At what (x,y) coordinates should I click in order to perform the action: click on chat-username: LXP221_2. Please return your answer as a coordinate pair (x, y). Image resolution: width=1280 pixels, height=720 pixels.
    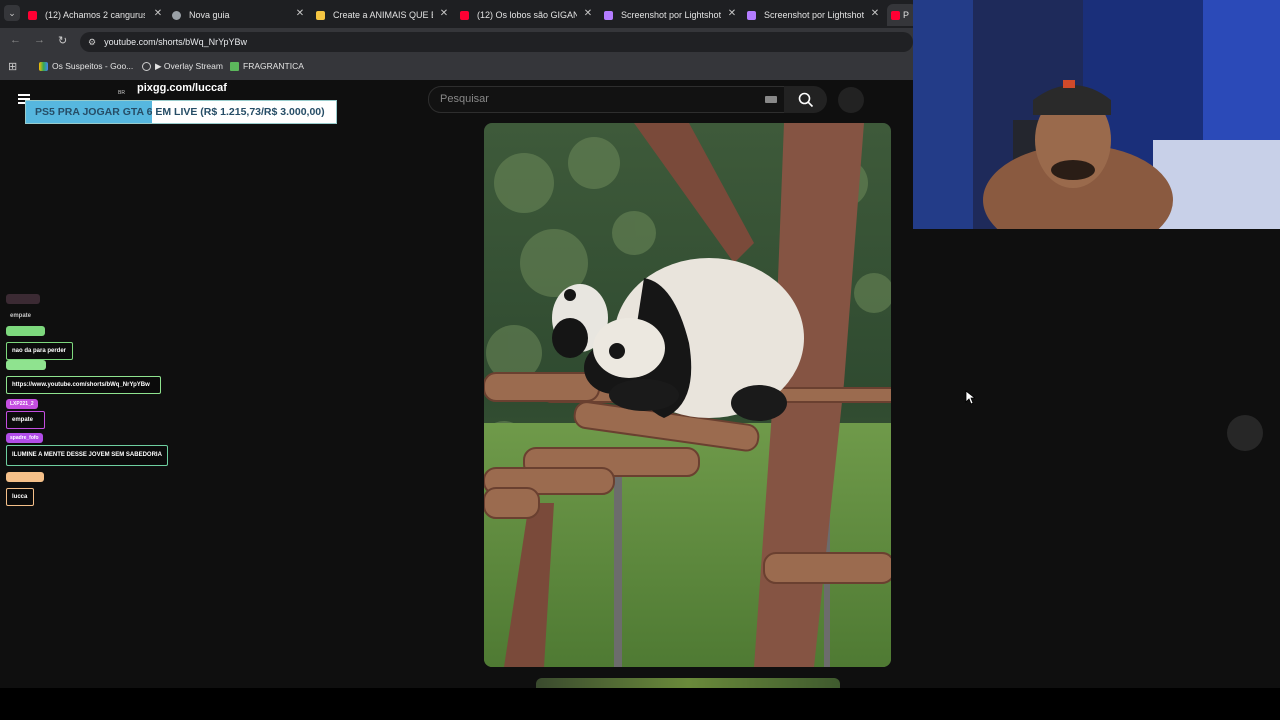
    Looking at the image, I should click on (22, 404).